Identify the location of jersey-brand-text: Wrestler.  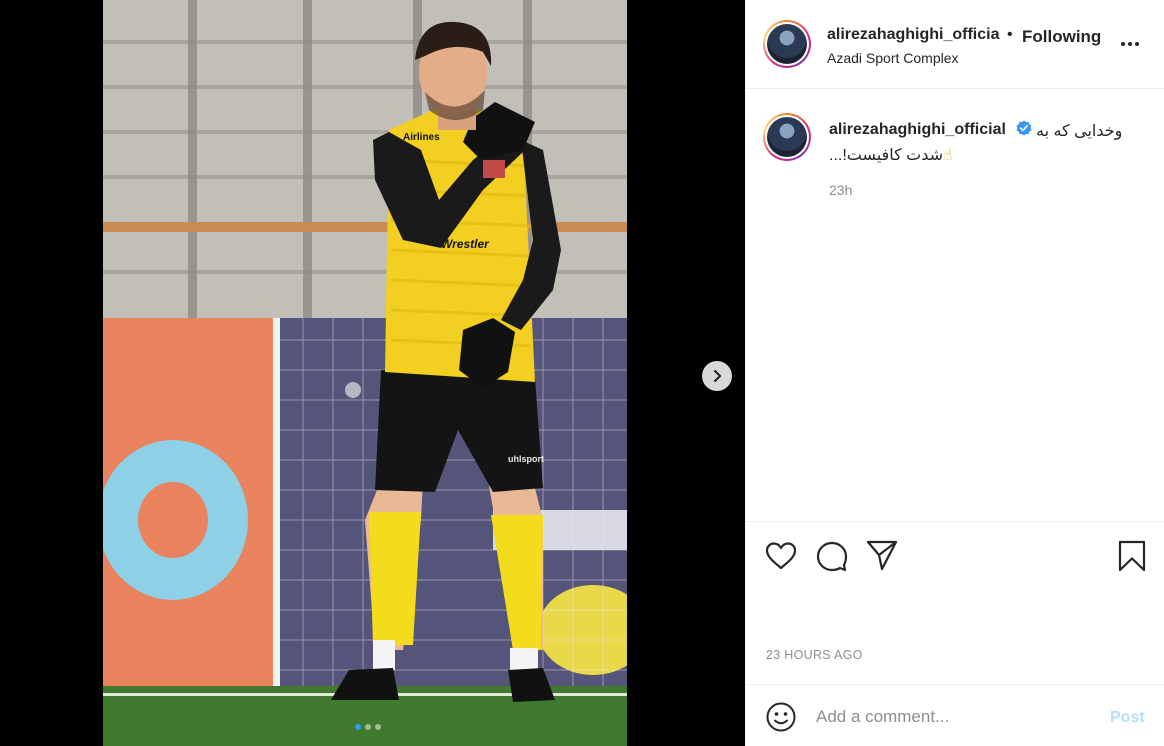
(465, 244).